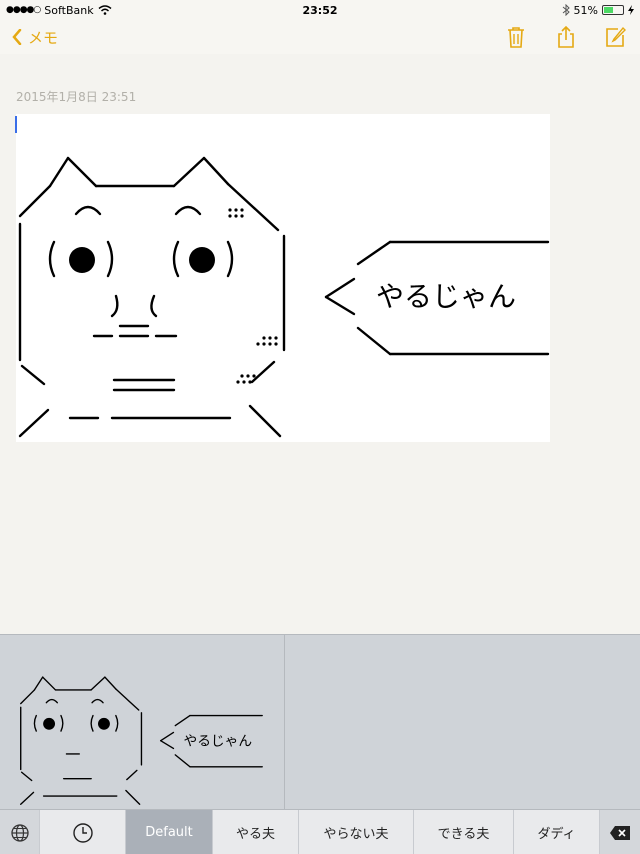  Describe the element at coordinates (557, 832) in the screenshot. I see `tab-daddy: ダディ` at that location.